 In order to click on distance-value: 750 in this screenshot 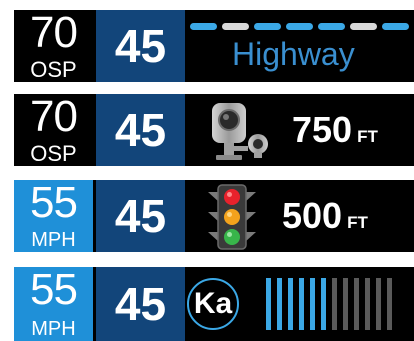, I will do `click(322, 129)`.